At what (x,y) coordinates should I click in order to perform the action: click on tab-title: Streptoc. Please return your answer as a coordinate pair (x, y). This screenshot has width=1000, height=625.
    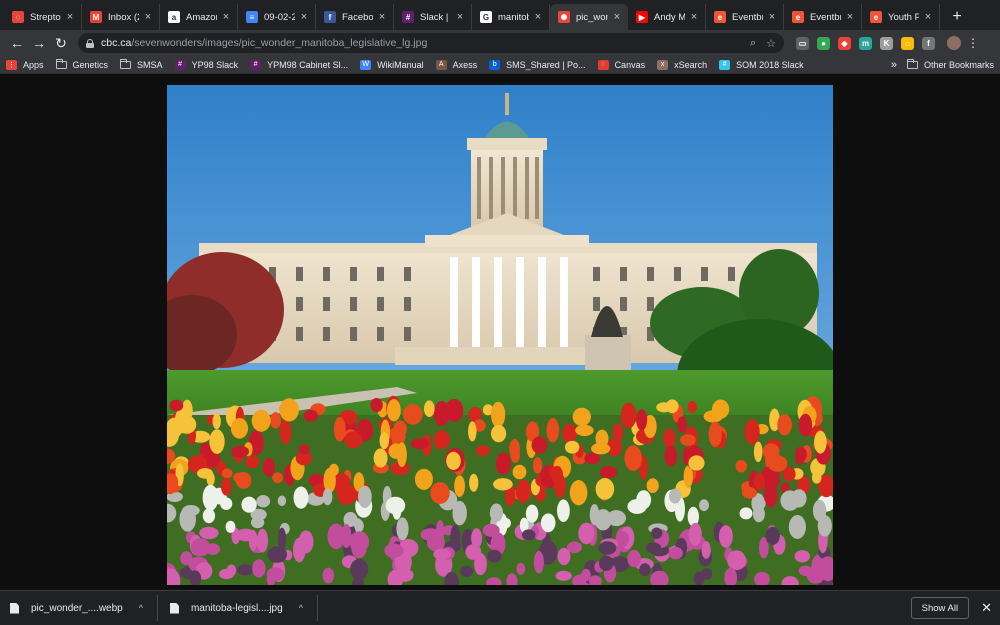
    Looking at the image, I should click on (45, 17).